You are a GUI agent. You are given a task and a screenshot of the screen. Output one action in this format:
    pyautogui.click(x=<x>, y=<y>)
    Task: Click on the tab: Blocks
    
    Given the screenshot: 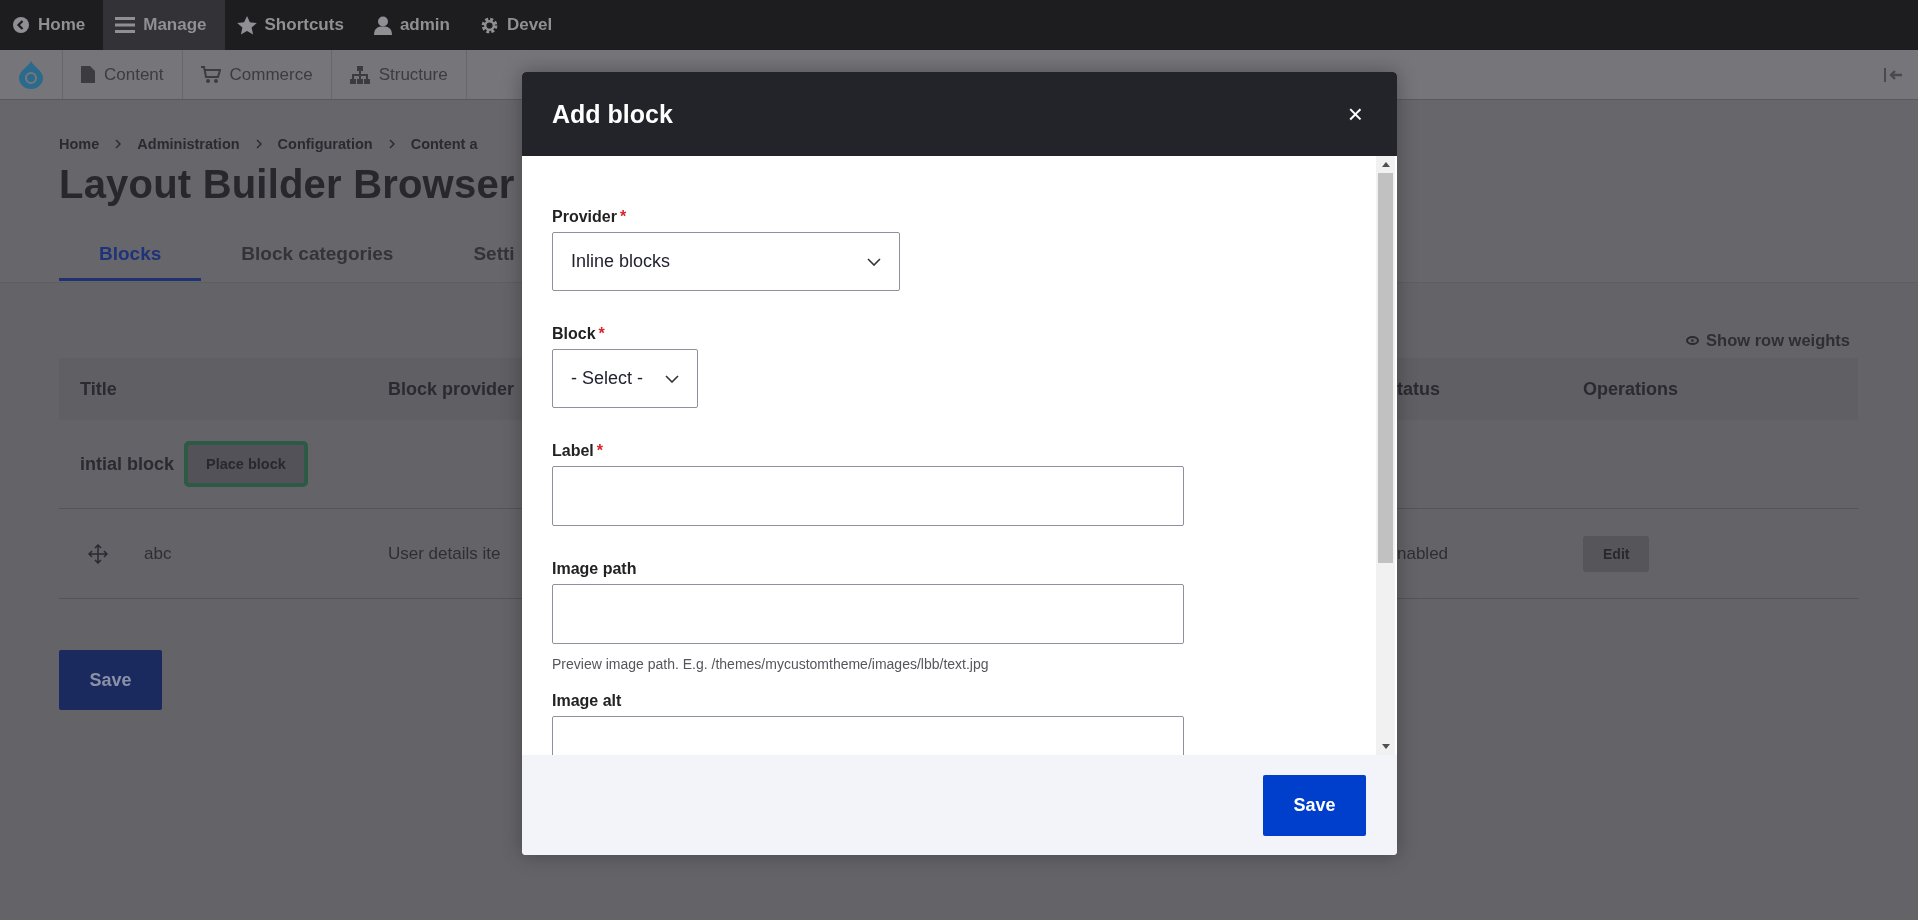 What is the action you would take?
    pyautogui.click(x=130, y=257)
    